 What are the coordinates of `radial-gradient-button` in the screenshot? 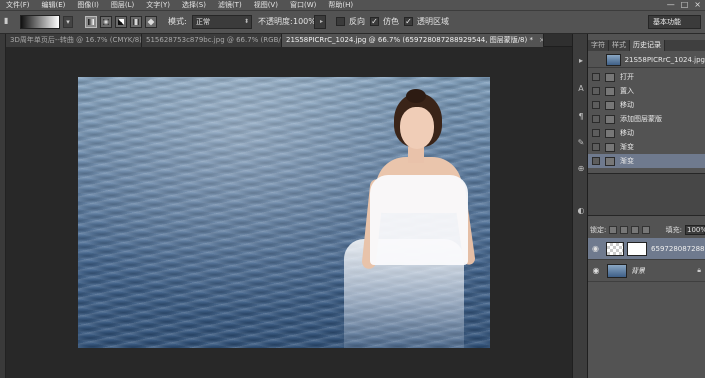 It's located at (106, 22).